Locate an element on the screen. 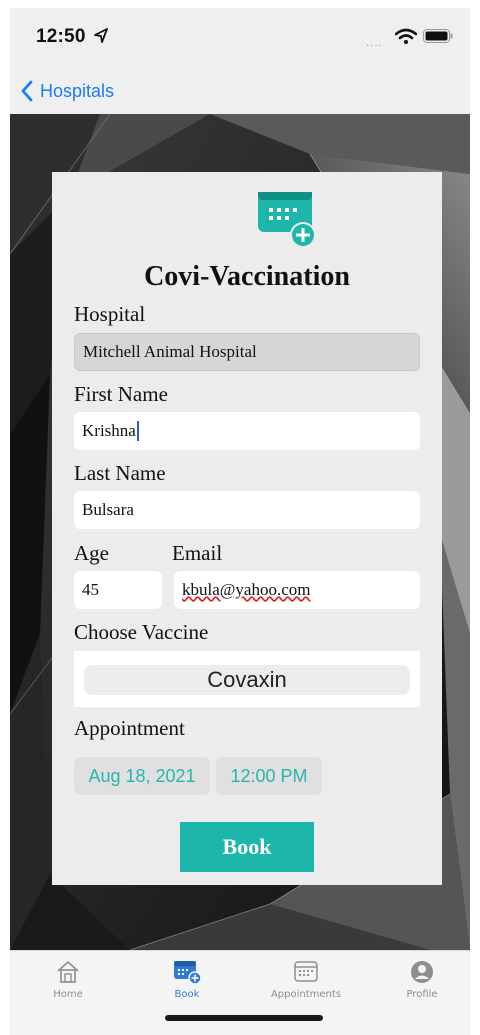 Image resolution: width=480 pixels, height=1035 pixels. home-icon is located at coordinates (68, 972).